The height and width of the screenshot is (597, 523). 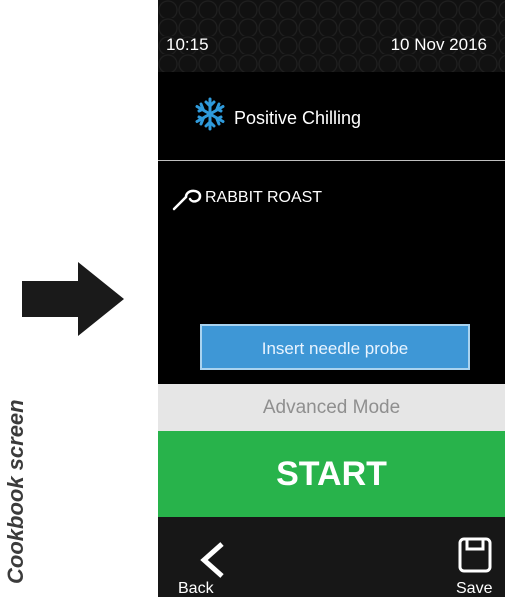 What do you see at coordinates (298, 118) in the screenshot?
I see `mode-label: Positive Chilling` at bounding box center [298, 118].